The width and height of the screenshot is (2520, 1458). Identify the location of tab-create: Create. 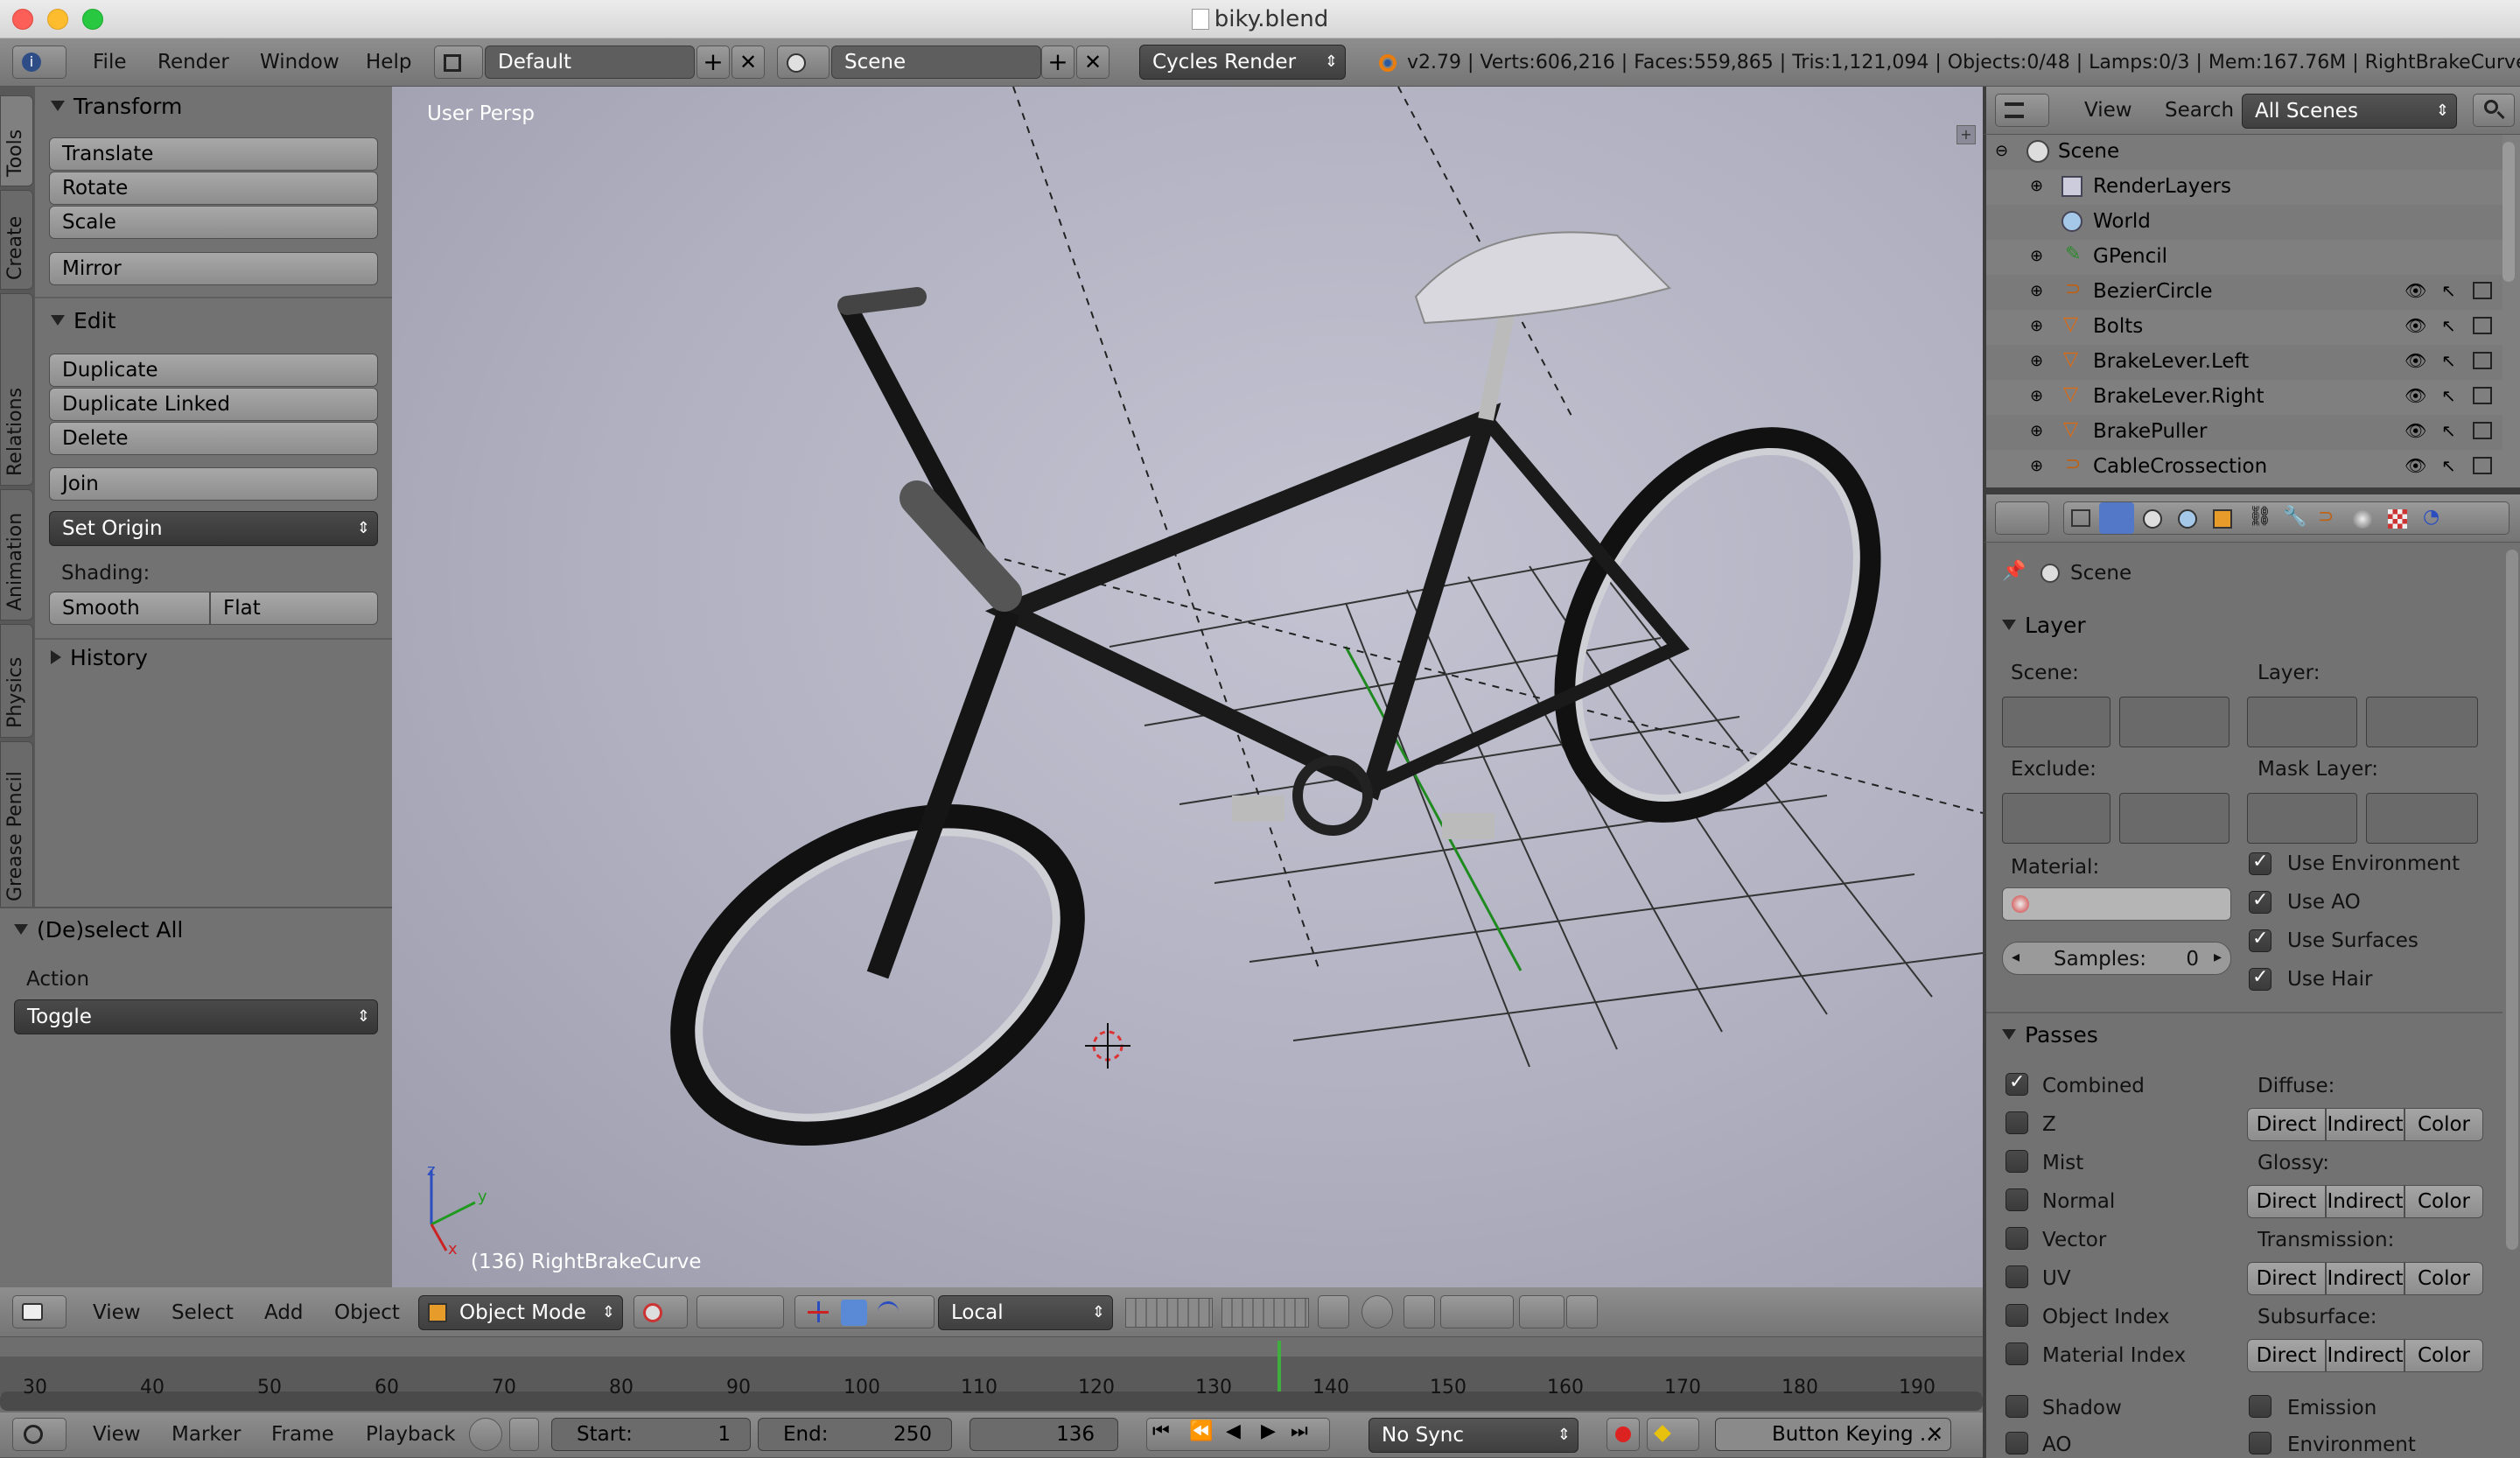
(16, 240).